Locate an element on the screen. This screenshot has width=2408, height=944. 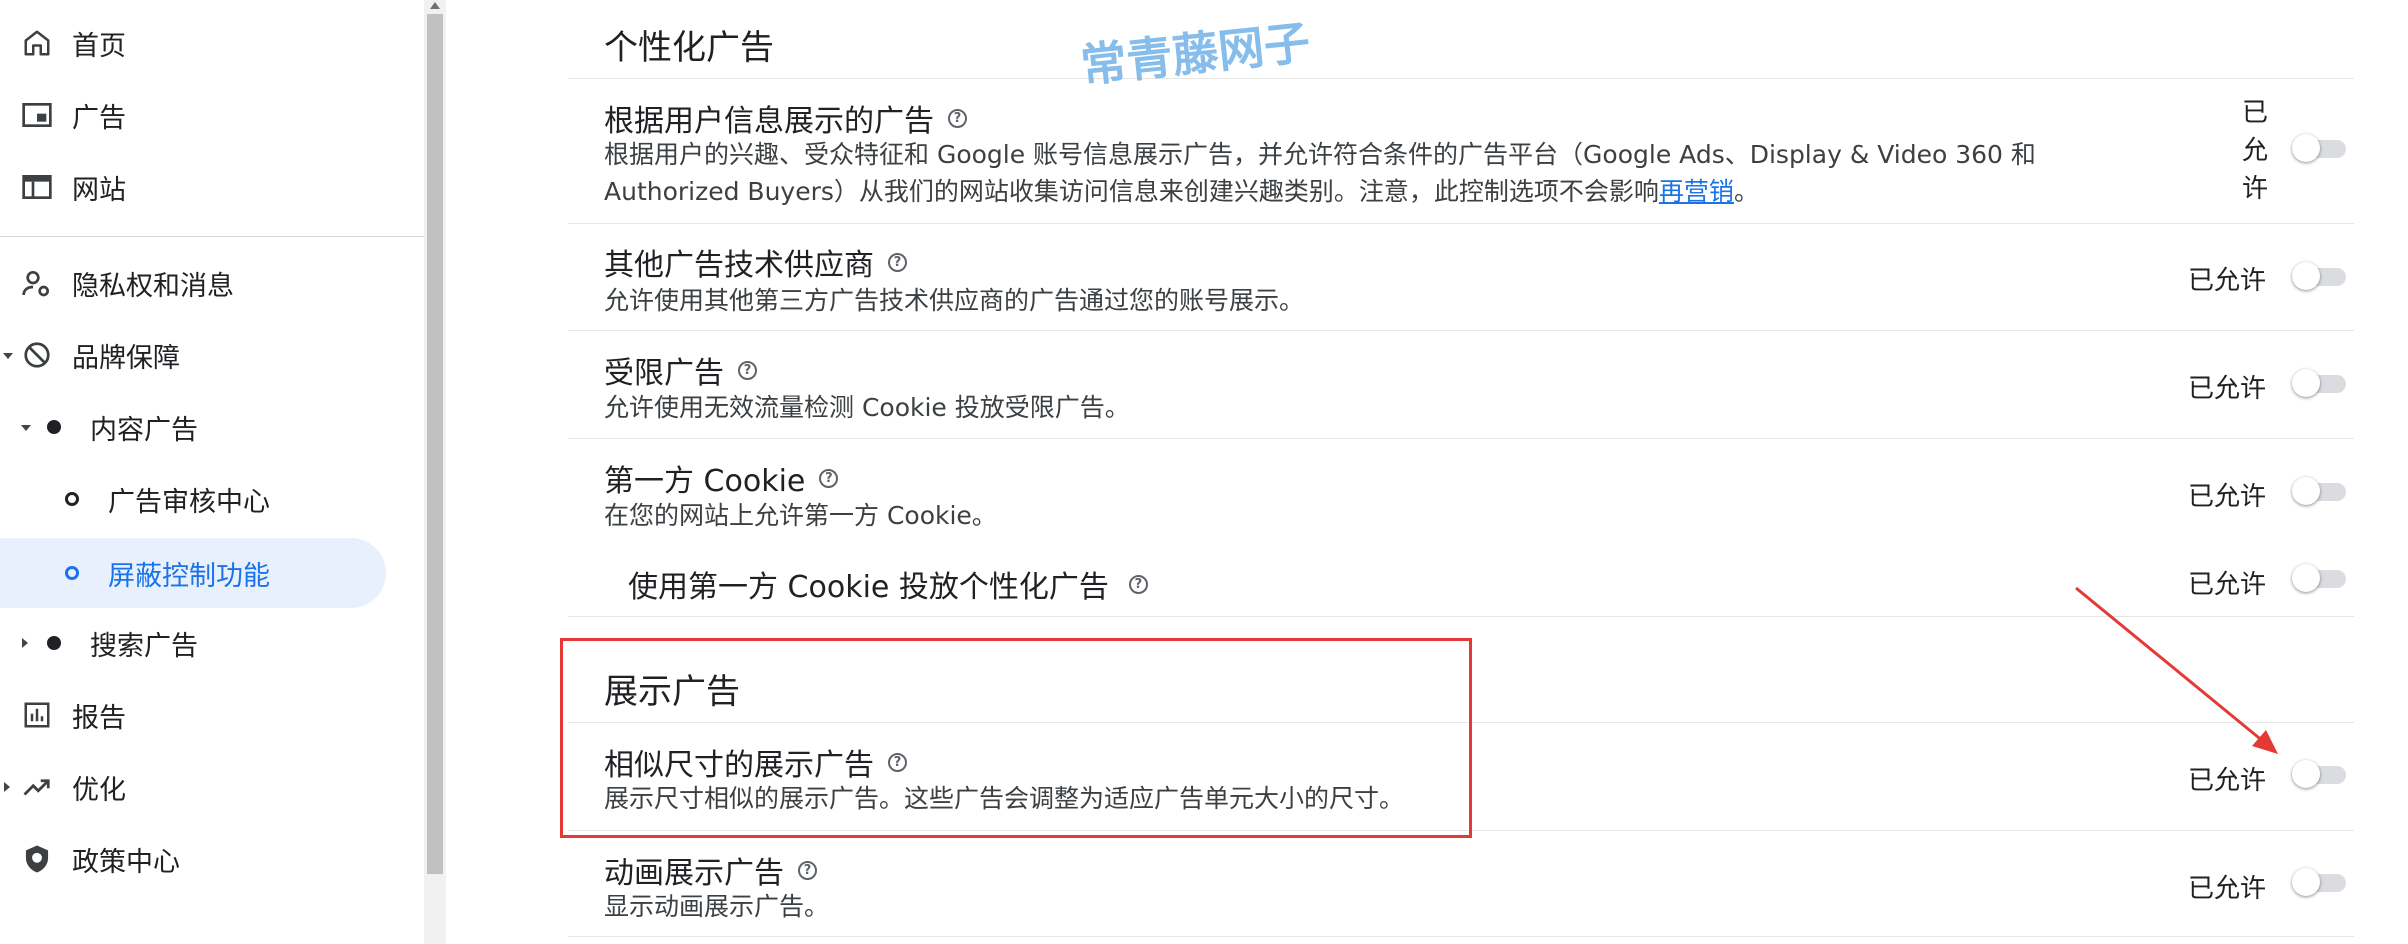
sidebar-item-label: 广告审核中心 is located at coordinates (189, 502).